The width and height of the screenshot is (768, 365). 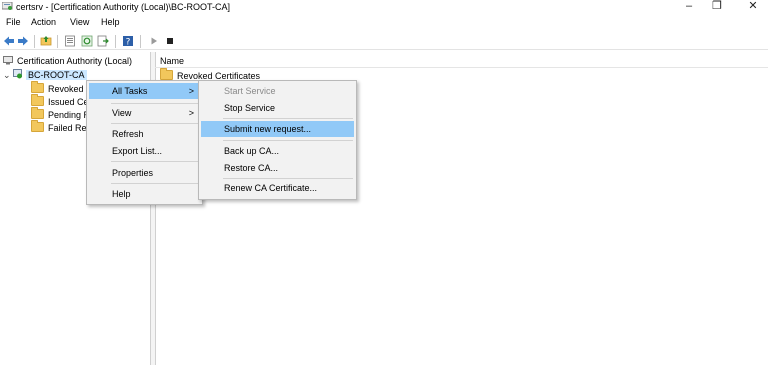 I want to click on toolbar: ?, so click(x=384, y=41).